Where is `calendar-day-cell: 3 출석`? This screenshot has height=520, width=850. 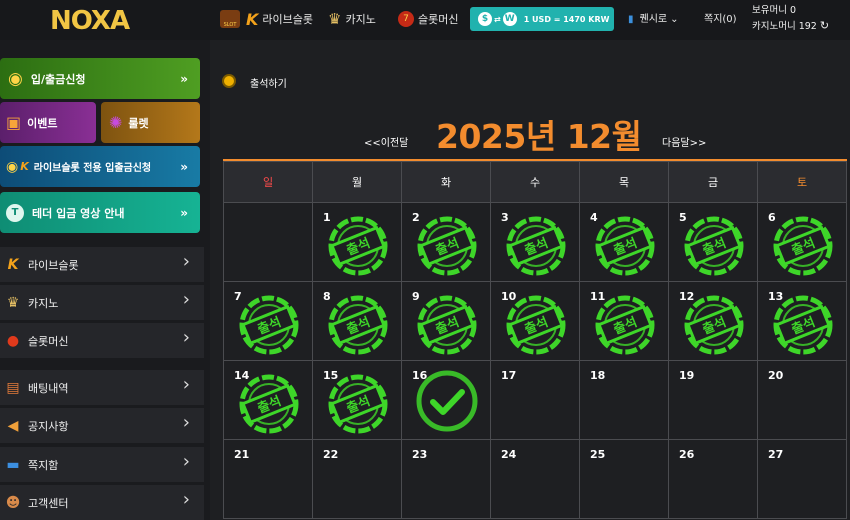
calendar-day-cell: 3 출석 is located at coordinates (535, 242).